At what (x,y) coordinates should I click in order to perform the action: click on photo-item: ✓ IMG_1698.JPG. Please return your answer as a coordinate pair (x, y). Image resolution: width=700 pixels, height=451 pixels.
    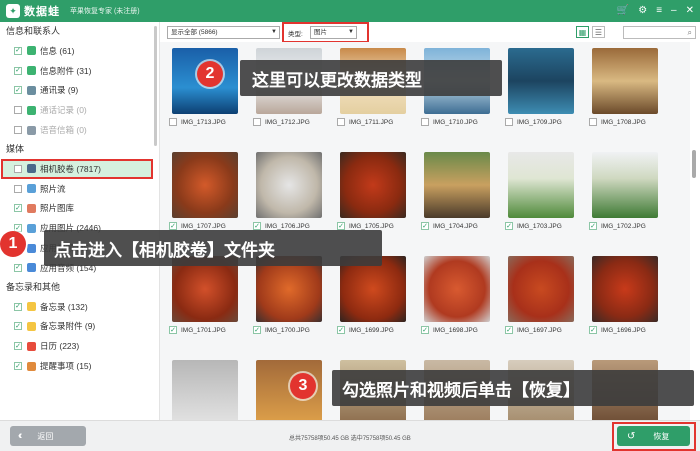
    Looking at the image, I should click on (457, 296).